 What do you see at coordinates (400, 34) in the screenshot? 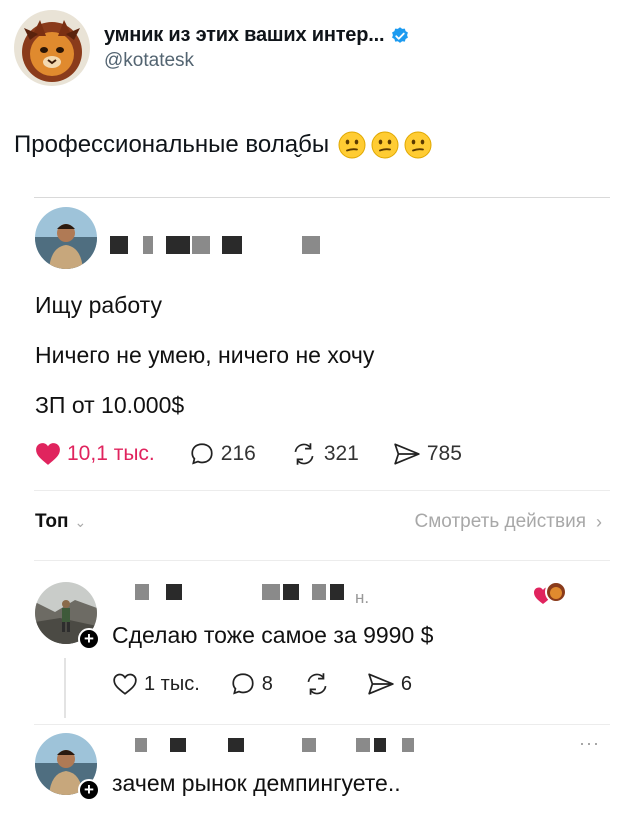
I see `verified-badge-icon` at bounding box center [400, 34].